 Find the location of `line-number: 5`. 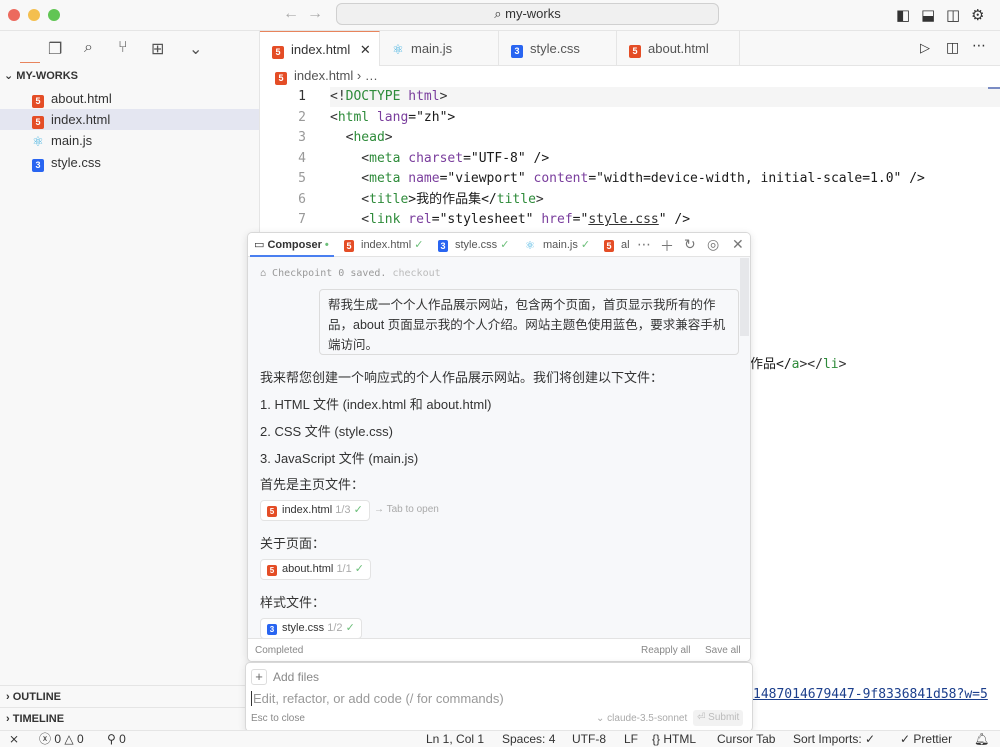

line-number: 5 is located at coordinates (302, 178).